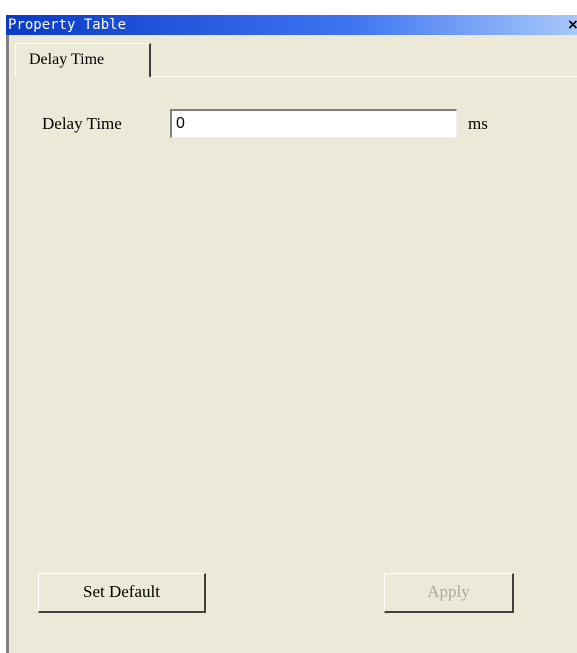  What do you see at coordinates (572, 25) in the screenshot?
I see `close-icon: ×` at bounding box center [572, 25].